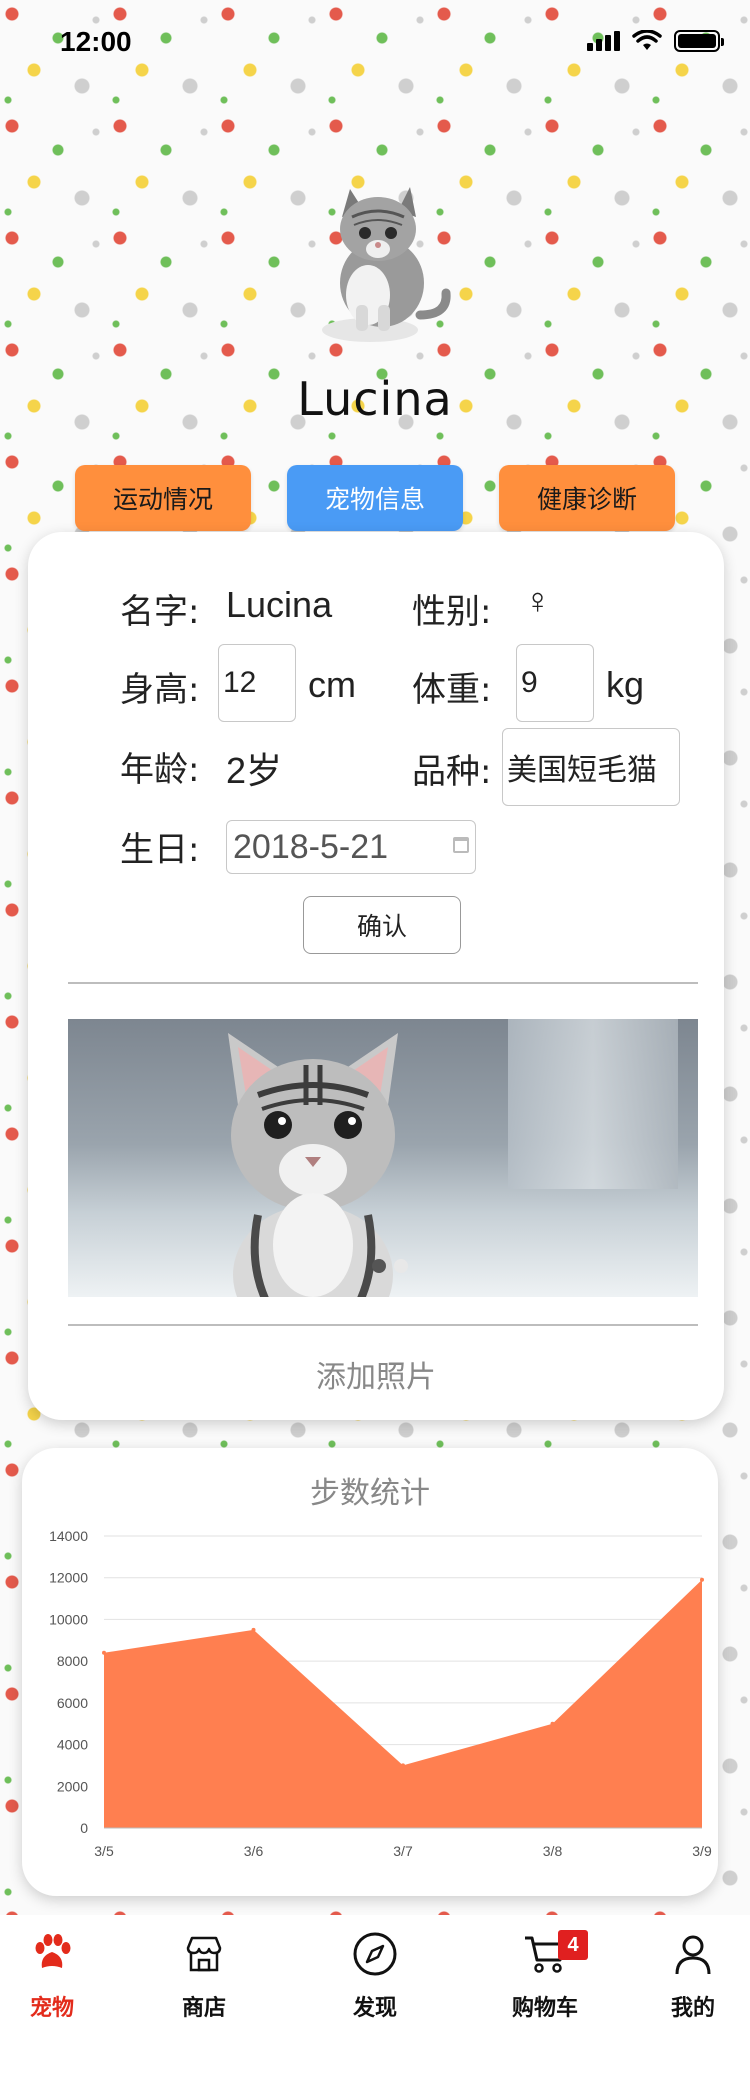  What do you see at coordinates (375, 399) in the screenshot?
I see `pet-name: Lucina` at bounding box center [375, 399].